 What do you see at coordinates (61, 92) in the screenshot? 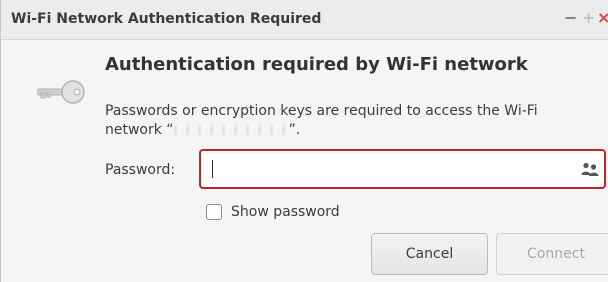
I see `key-icon` at bounding box center [61, 92].